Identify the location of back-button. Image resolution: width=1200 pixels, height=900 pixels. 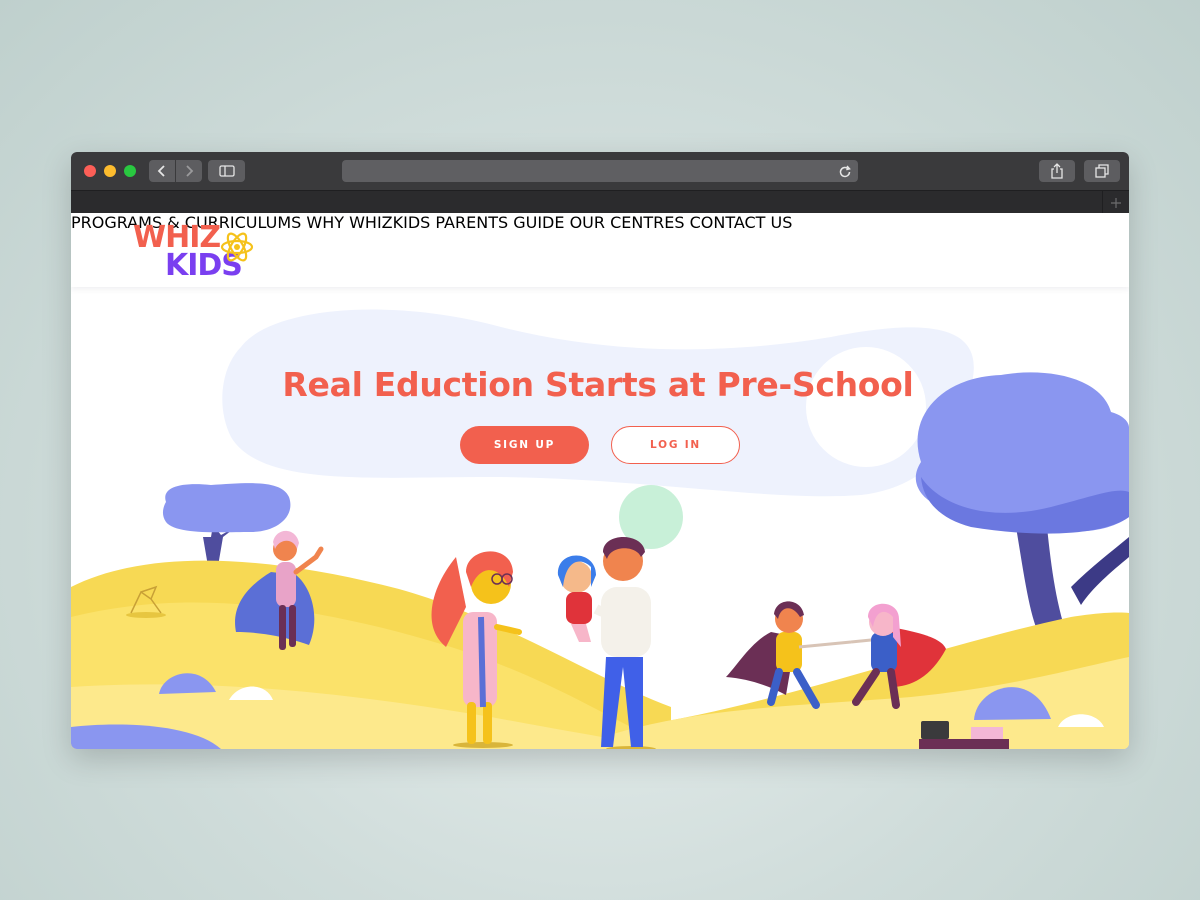
(162, 171).